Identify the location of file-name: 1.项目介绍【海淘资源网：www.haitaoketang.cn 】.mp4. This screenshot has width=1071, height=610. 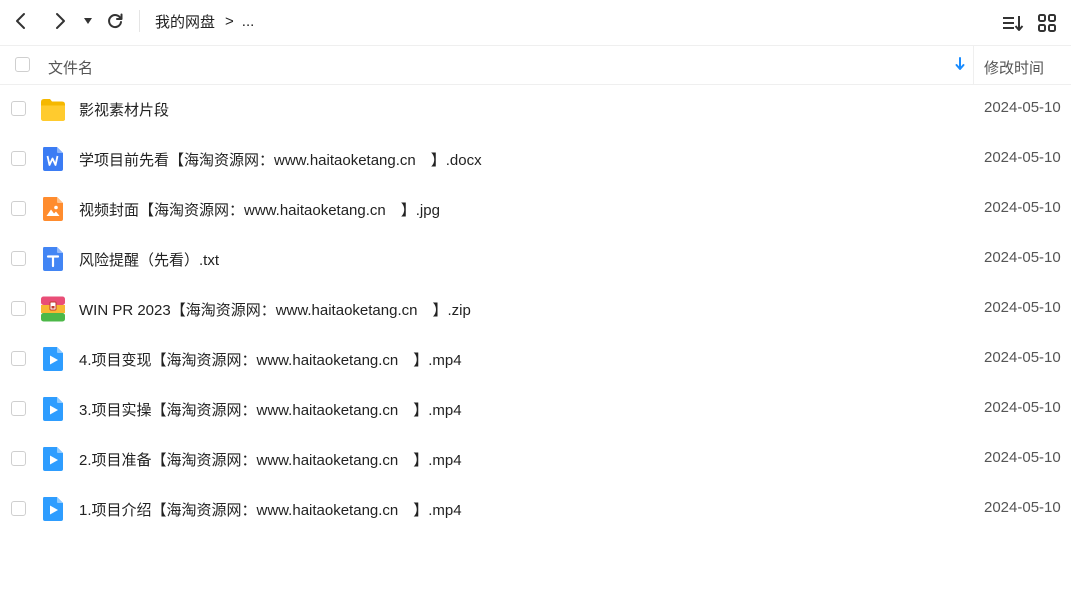
(270, 509).